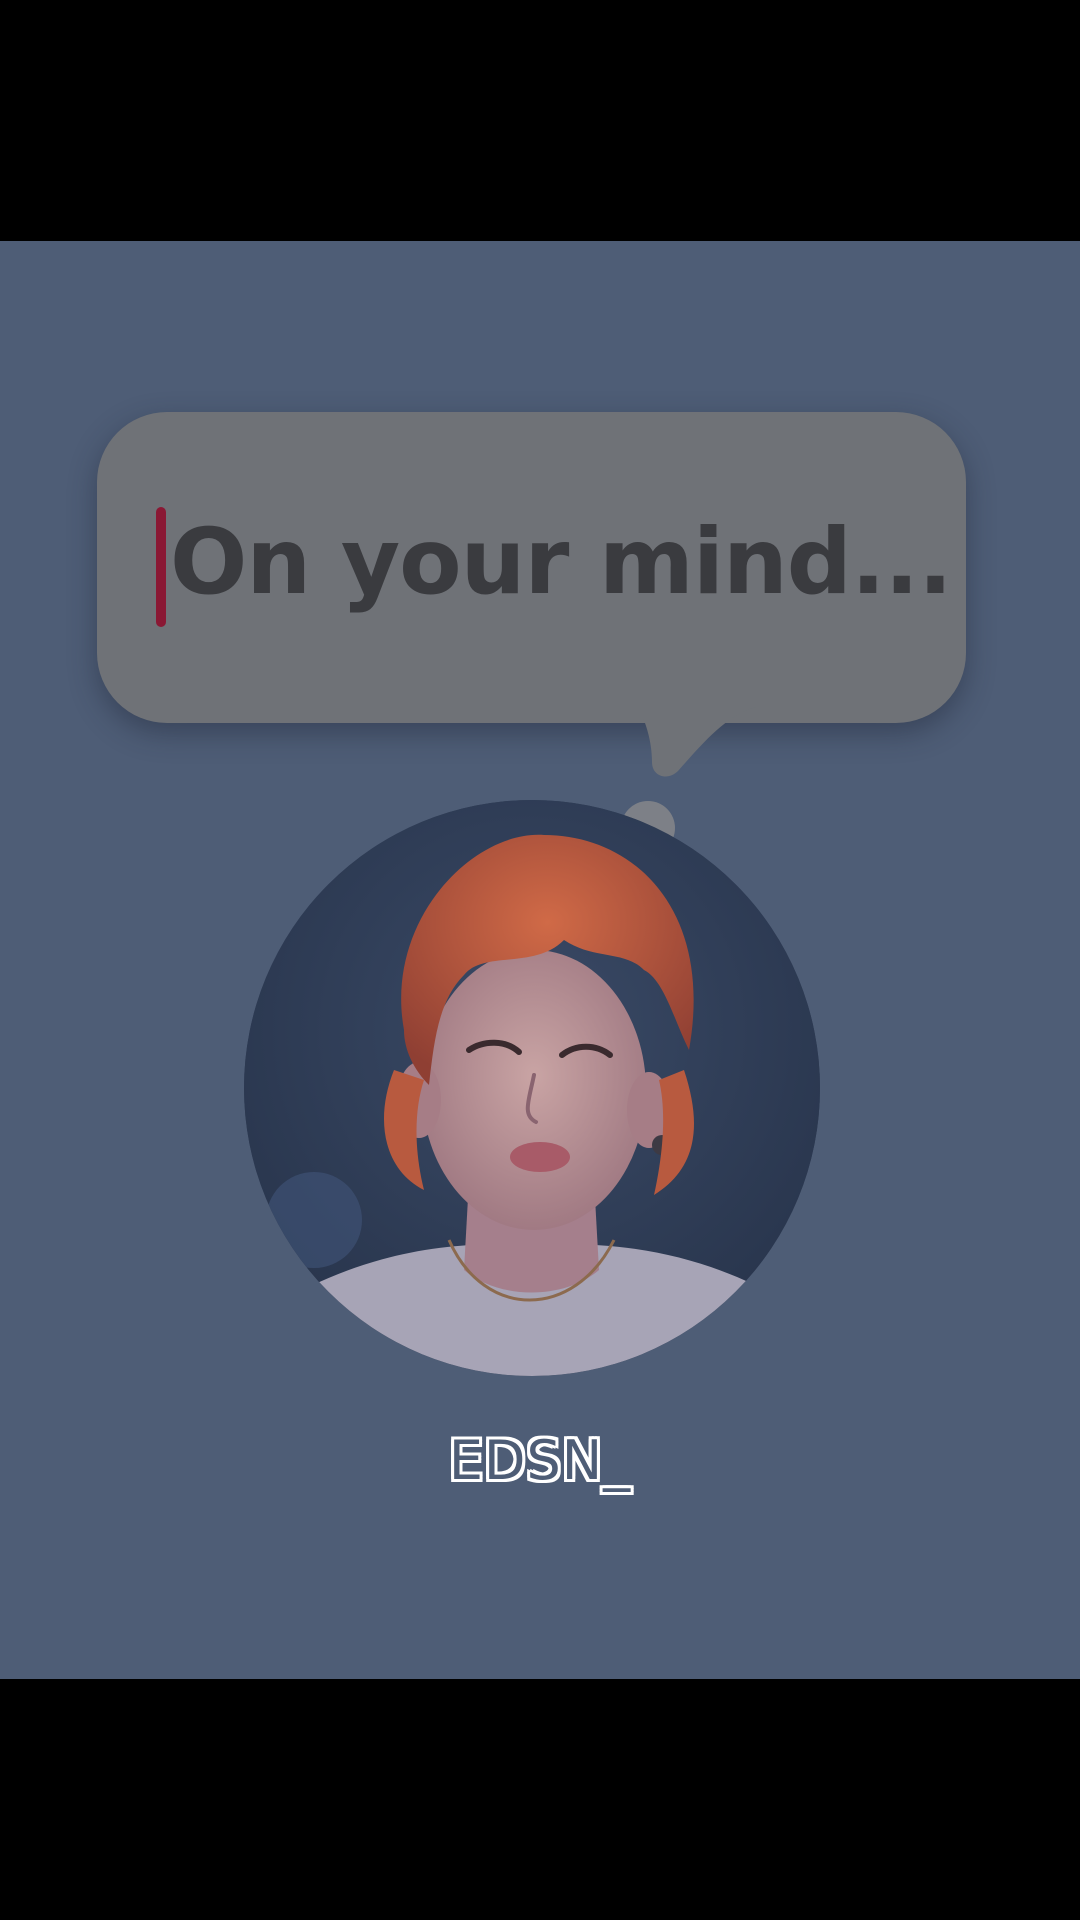  Describe the element at coordinates (540, 1799) in the screenshot. I see `letterbox-bottom` at that location.